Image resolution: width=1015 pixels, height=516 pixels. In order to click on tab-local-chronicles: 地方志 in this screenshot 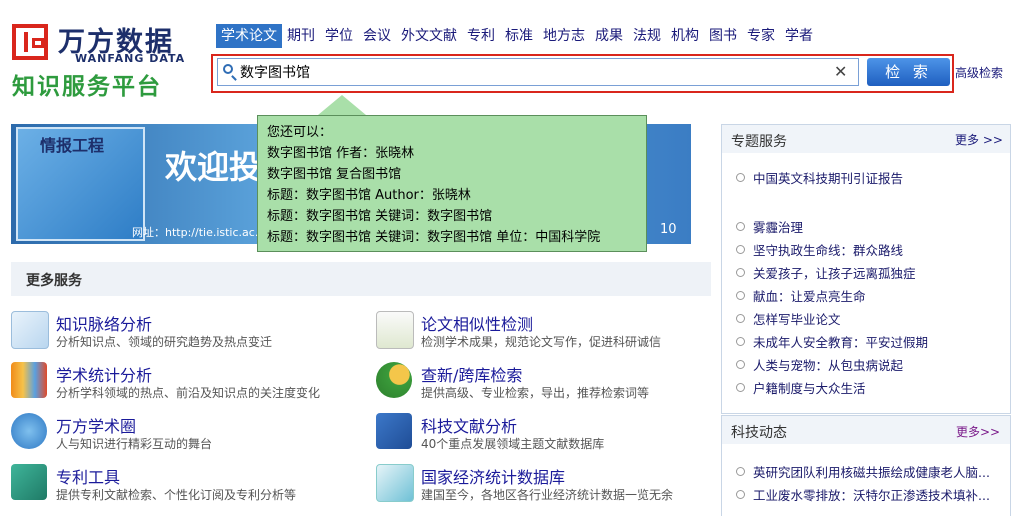, I will do `click(564, 36)`.